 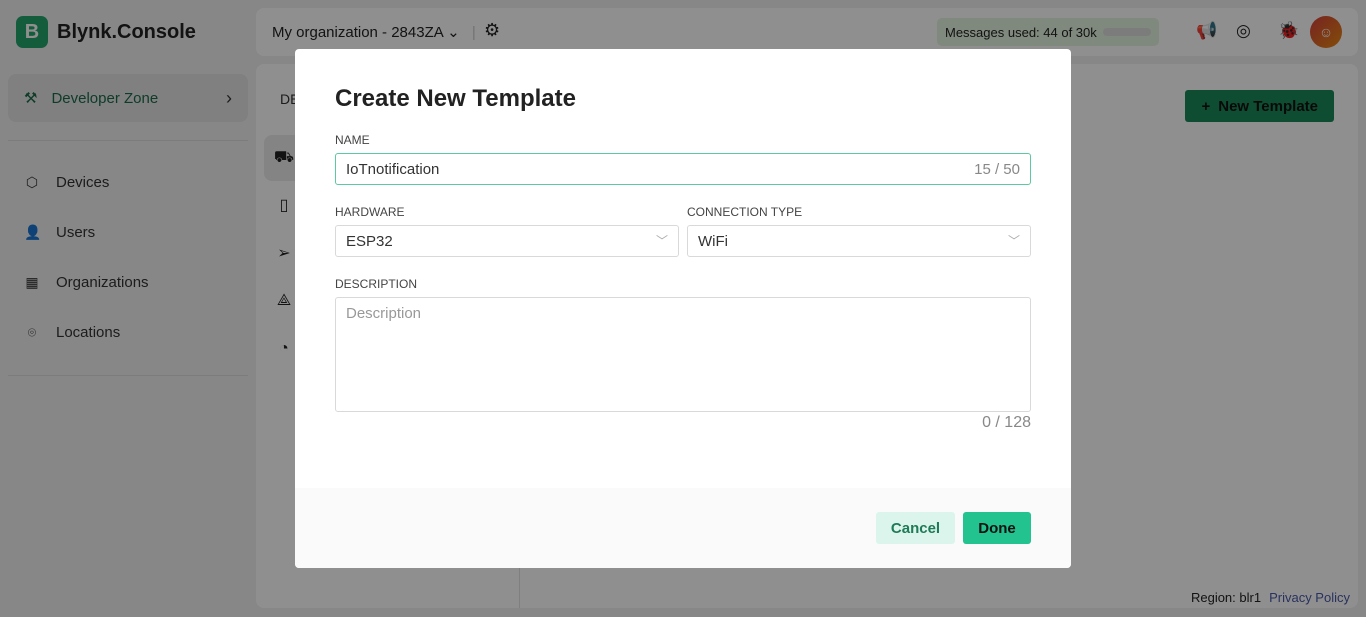 I want to click on name-label: NAME, so click(x=352, y=140).